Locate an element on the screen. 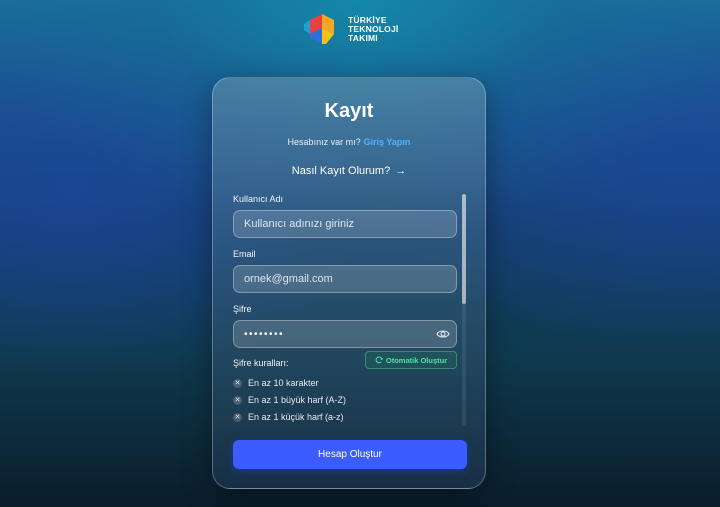 The image size is (720, 507). have-account-line: Hesabınız var mı? Giriş Yapın is located at coordinates (349, 142).